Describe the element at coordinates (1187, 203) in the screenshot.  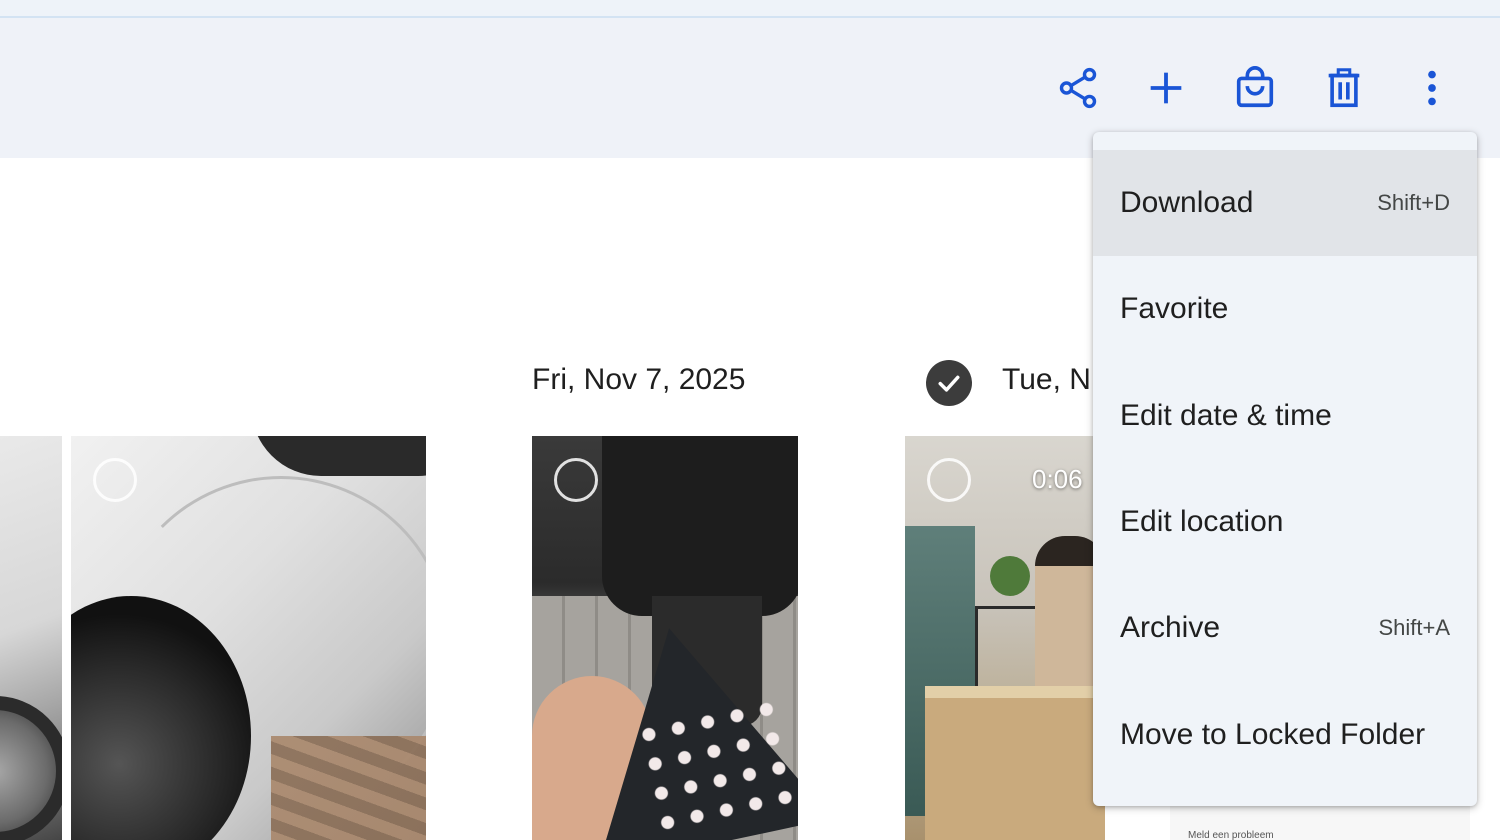
I see `menu-item-label: Download` at that location.